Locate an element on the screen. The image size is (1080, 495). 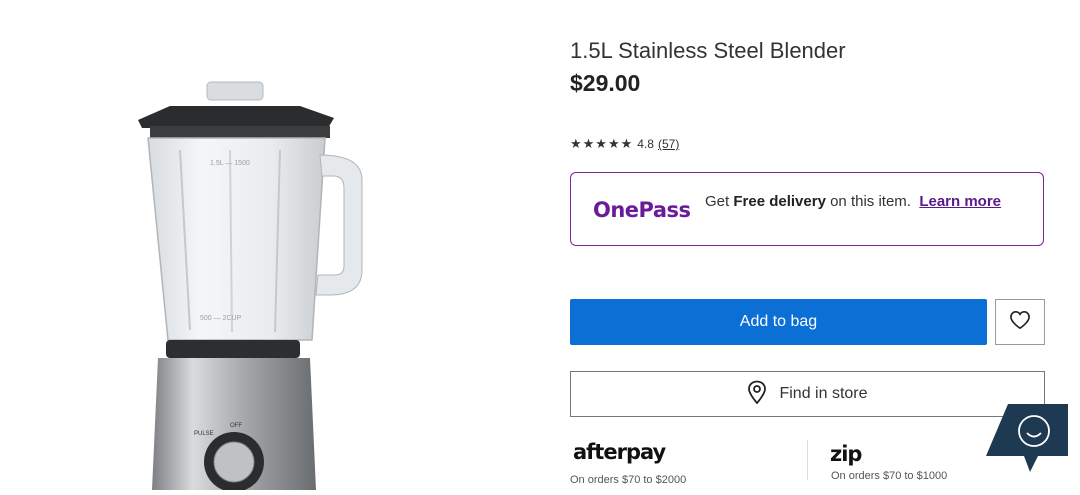
svg-text: 1.5L — 1500 is located at coordinates (230, 163).